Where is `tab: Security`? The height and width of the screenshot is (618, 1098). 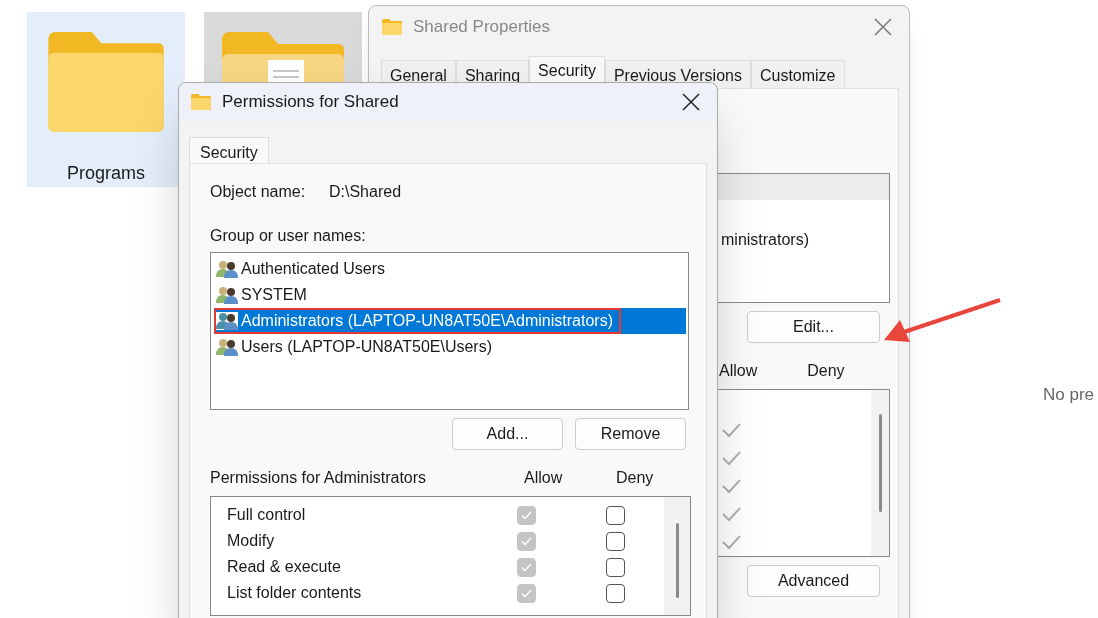
tab: Security is located at coordinates (229, 150).